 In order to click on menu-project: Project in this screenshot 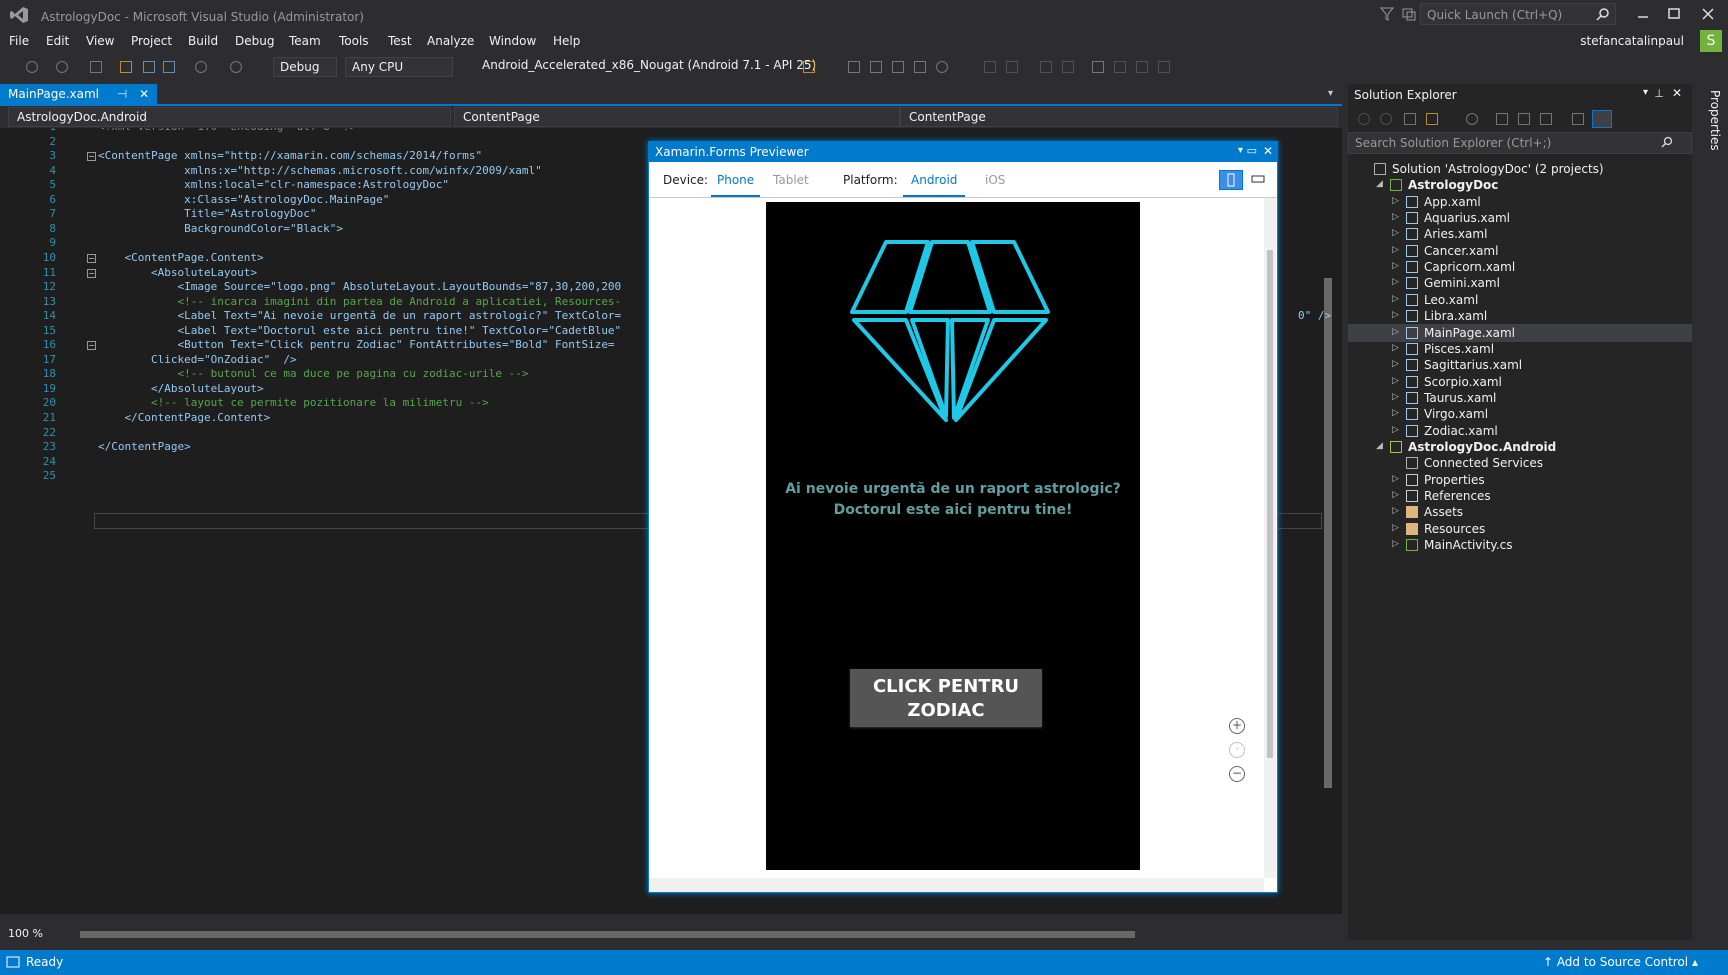, I will do `click(151, 41)`.